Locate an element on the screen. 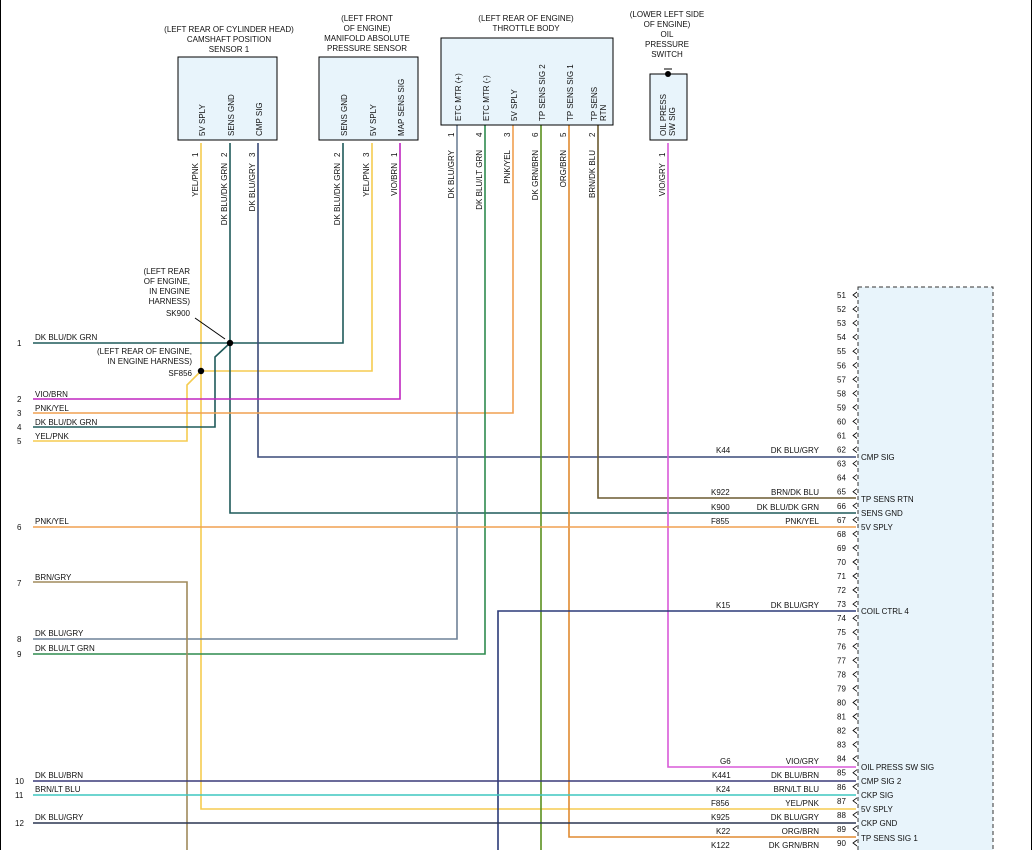  pcm-wire-73: DK BLU/GRY is located at coordinates (795, 605).